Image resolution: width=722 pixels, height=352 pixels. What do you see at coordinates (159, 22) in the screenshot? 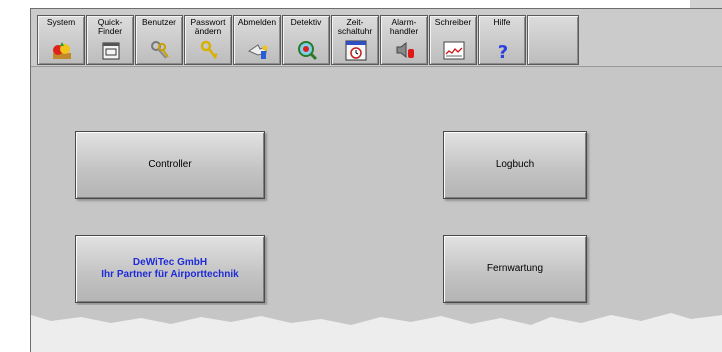
I see `toolbar-label-benutzer: Benutzer` at bounding box center [159, 22].